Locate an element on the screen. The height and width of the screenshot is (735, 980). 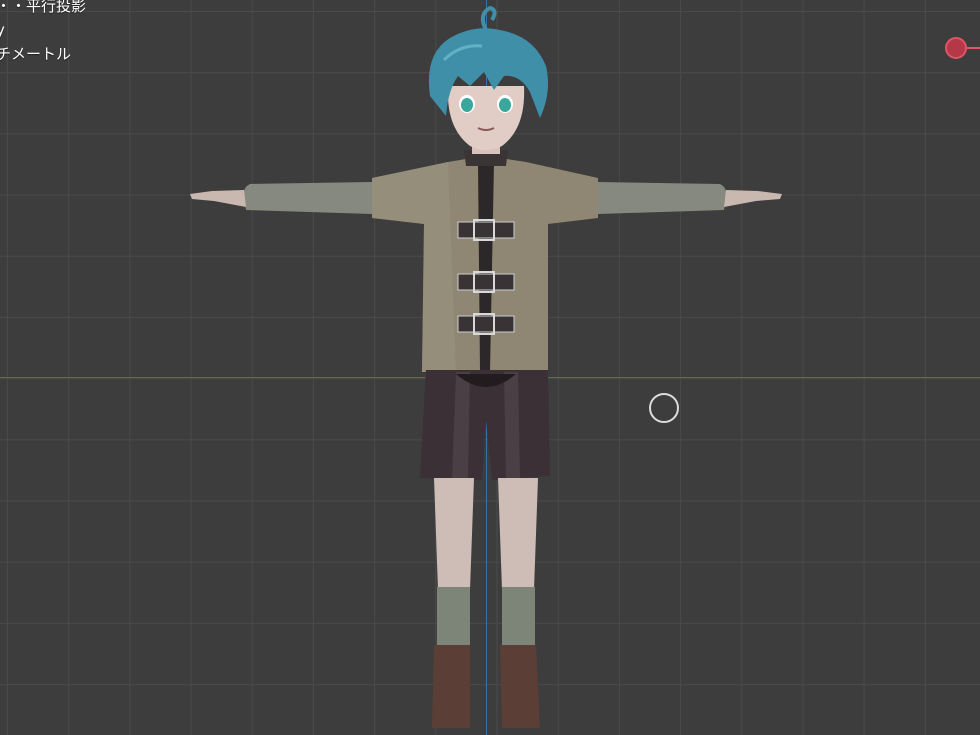
viewport-collection-label: y is located at coordinates (2, 30).